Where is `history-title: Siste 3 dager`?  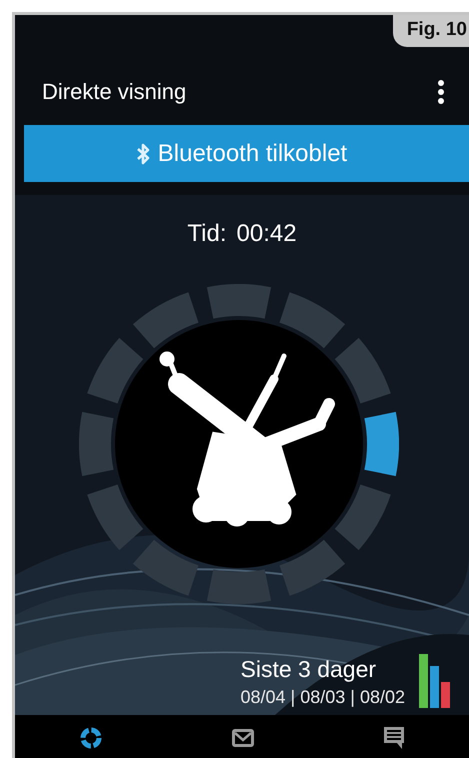 history-title: Siste 3 dager is located at coordinates (309, 669).